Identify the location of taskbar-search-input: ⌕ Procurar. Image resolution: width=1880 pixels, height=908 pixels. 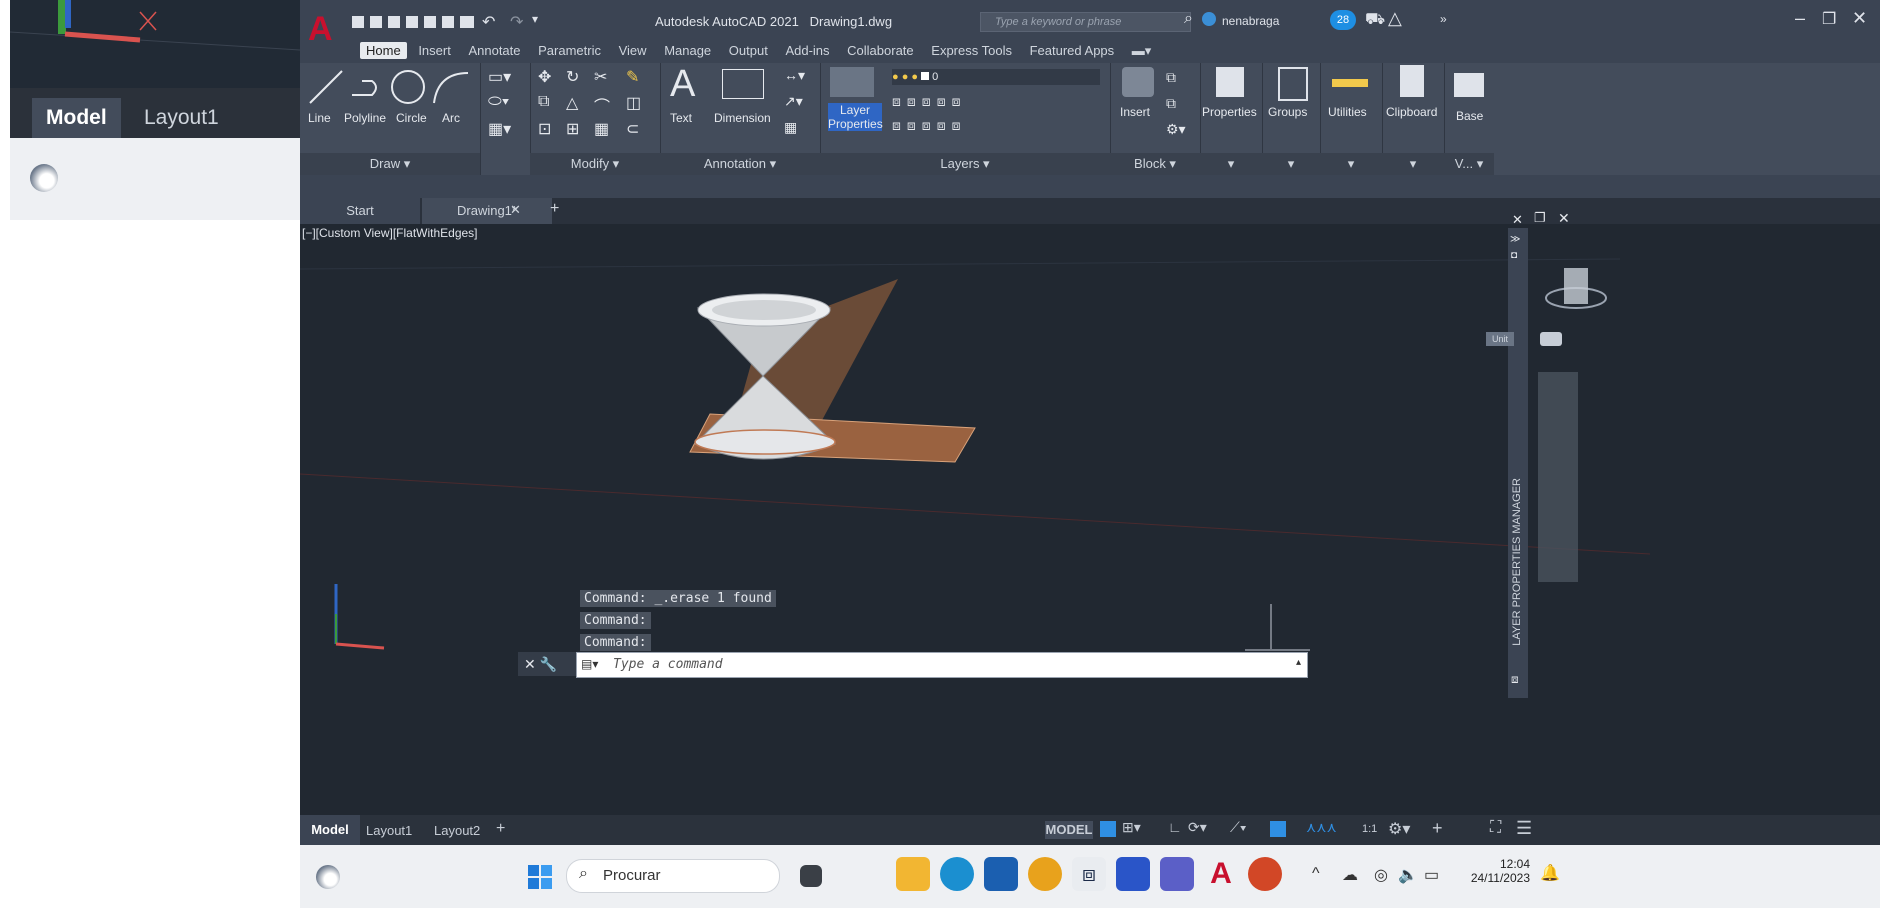
(673, 876).